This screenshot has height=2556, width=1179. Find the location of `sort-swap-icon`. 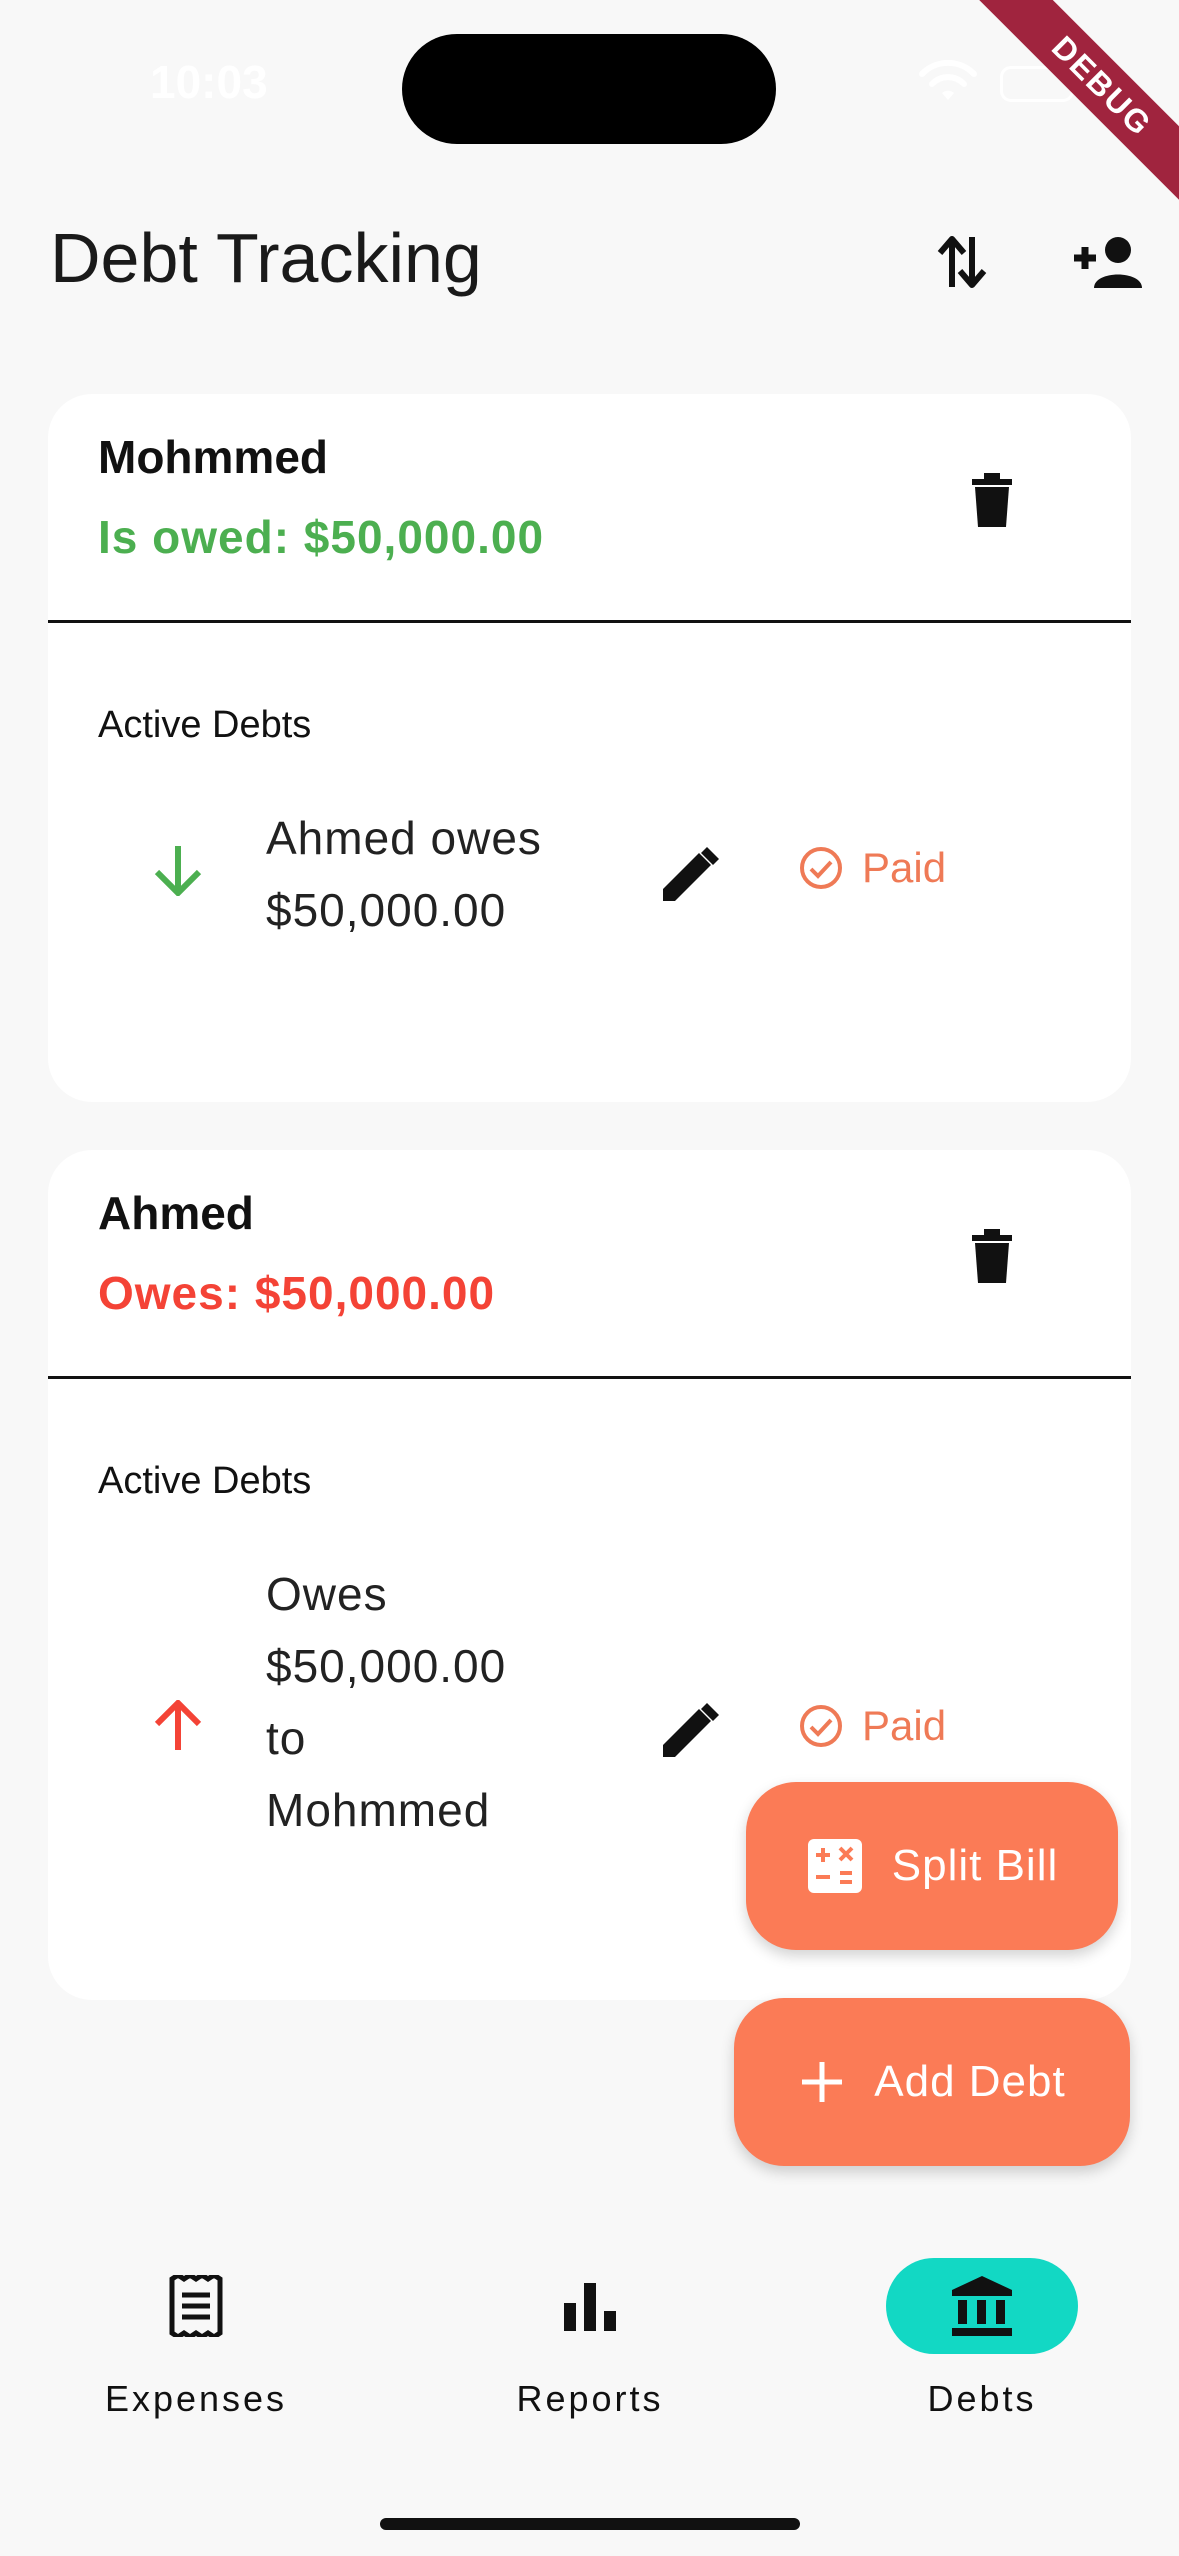

sort-swap-icon is located at coordinates (962, 262).